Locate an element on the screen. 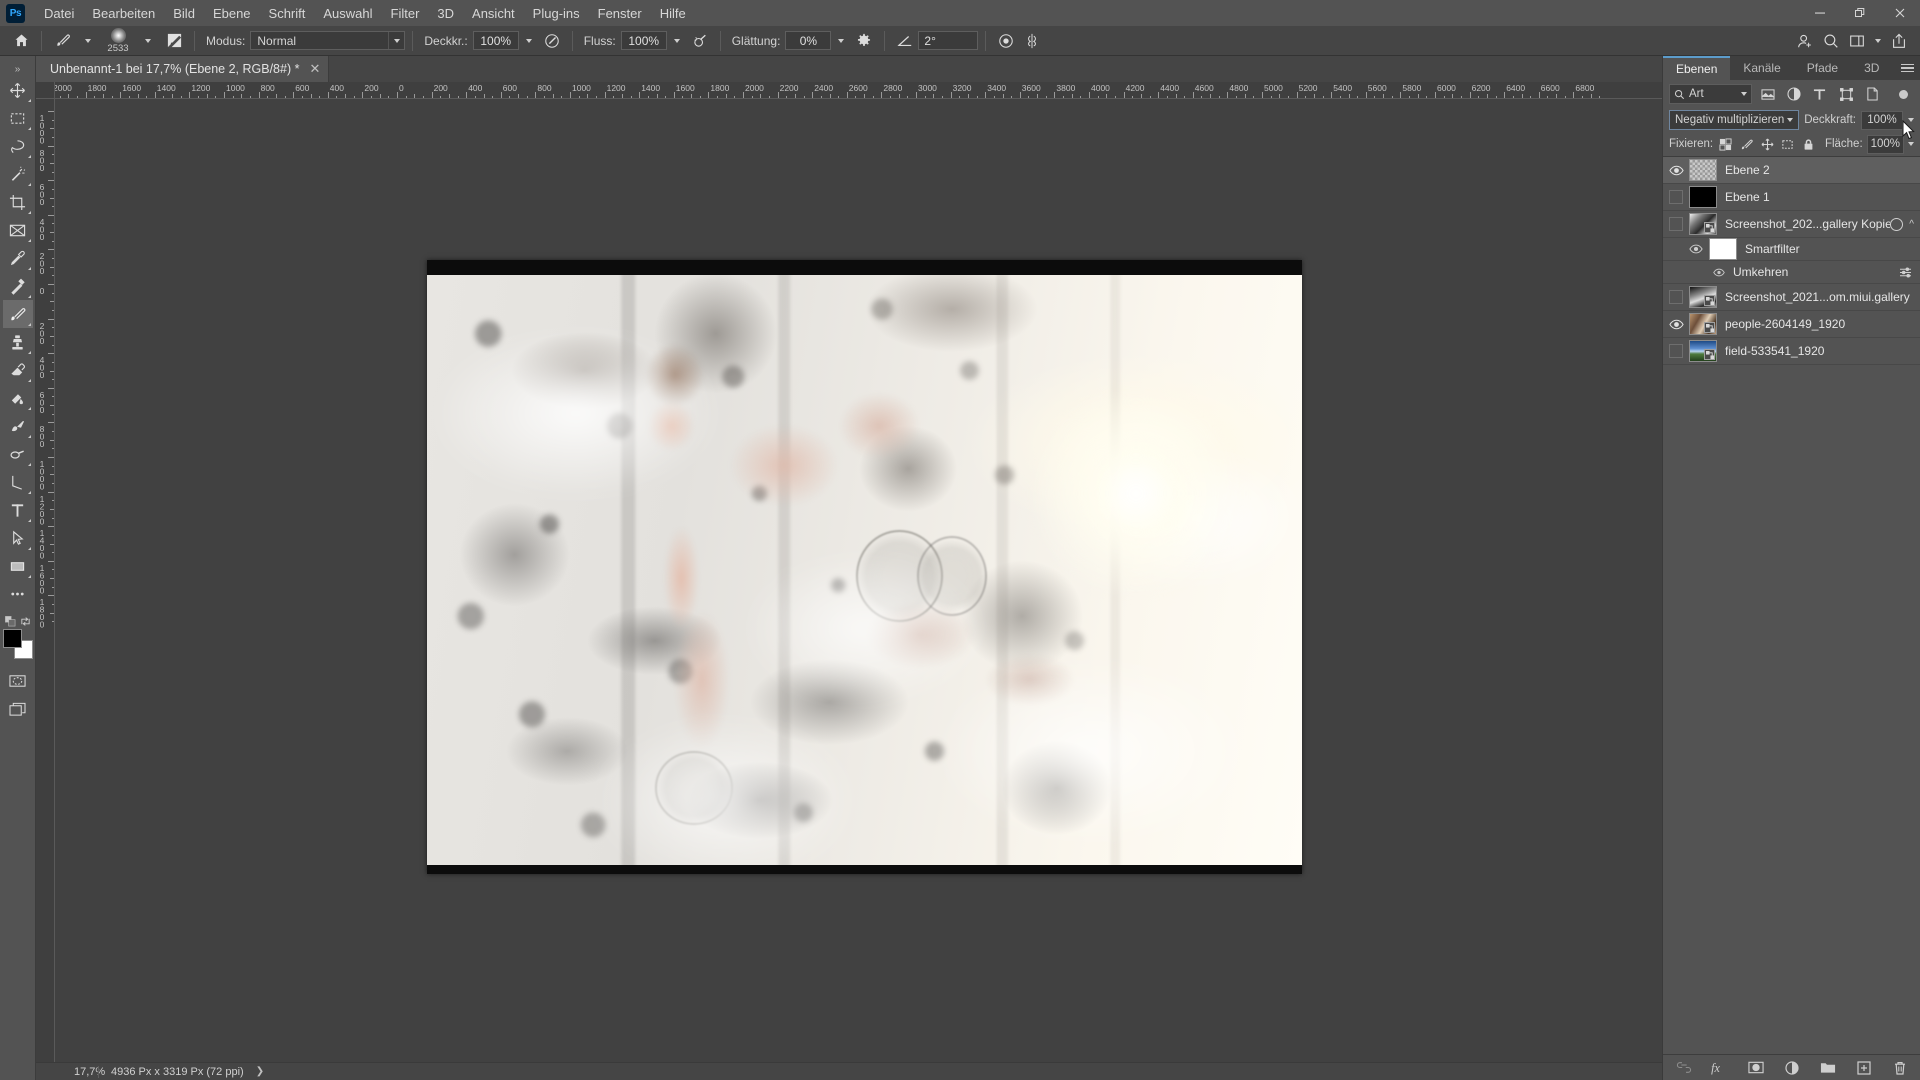 This screenshot has width=1920, height=1080. layer-row-ebene-2: Ebene 2 is located at coordinates (1791, 170).